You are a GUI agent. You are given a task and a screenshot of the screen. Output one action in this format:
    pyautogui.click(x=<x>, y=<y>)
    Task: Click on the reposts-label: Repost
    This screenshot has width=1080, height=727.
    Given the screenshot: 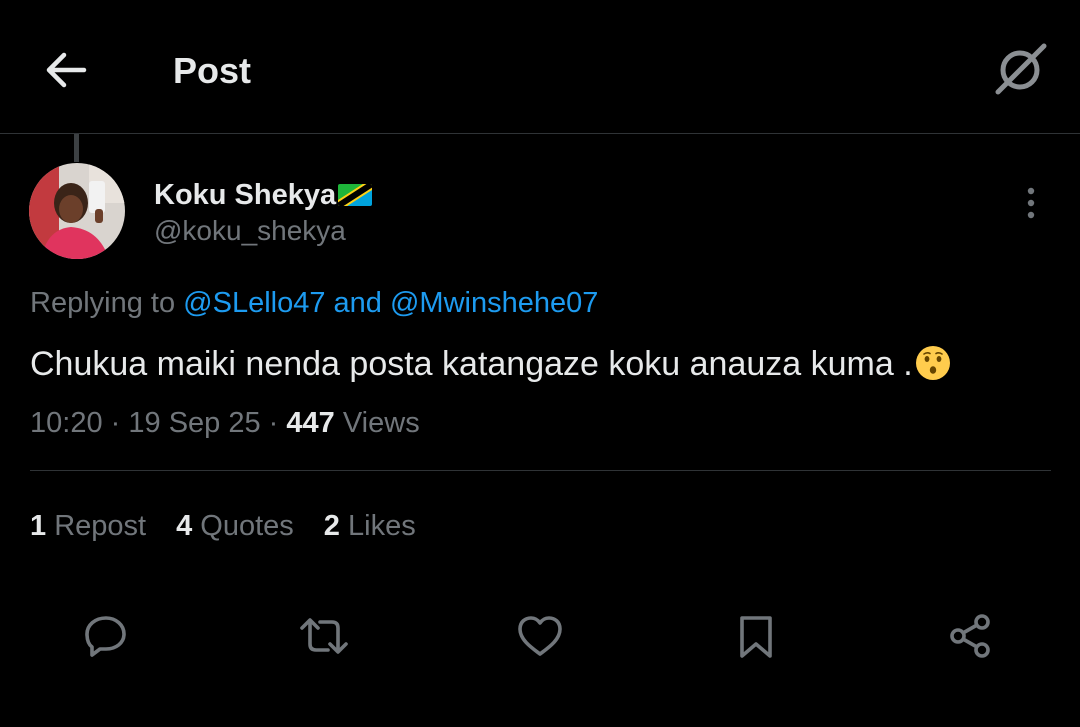 What is the action you would take?
    pyautogui.click(x=100, y=526)
    